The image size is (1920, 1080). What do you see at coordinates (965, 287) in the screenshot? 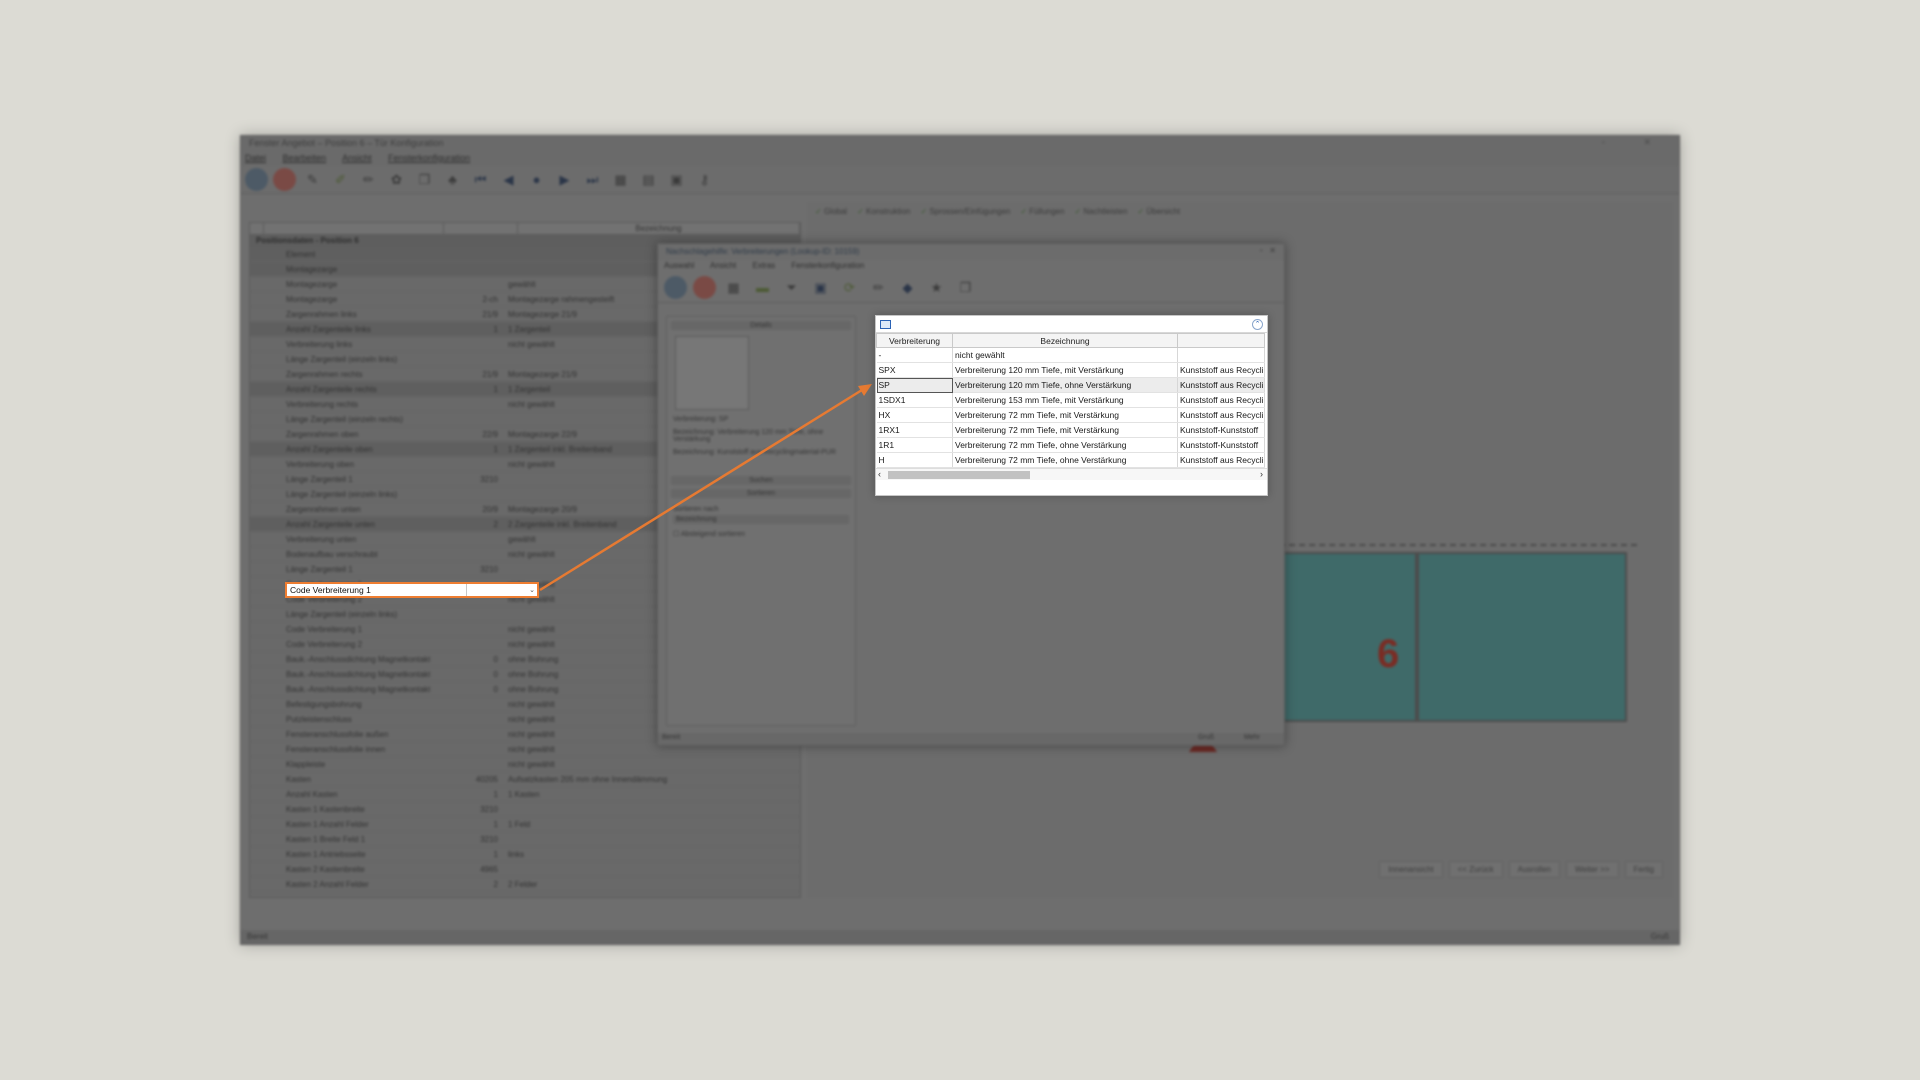
I see `document-icon: ❐` at bounding box center [965, 287].